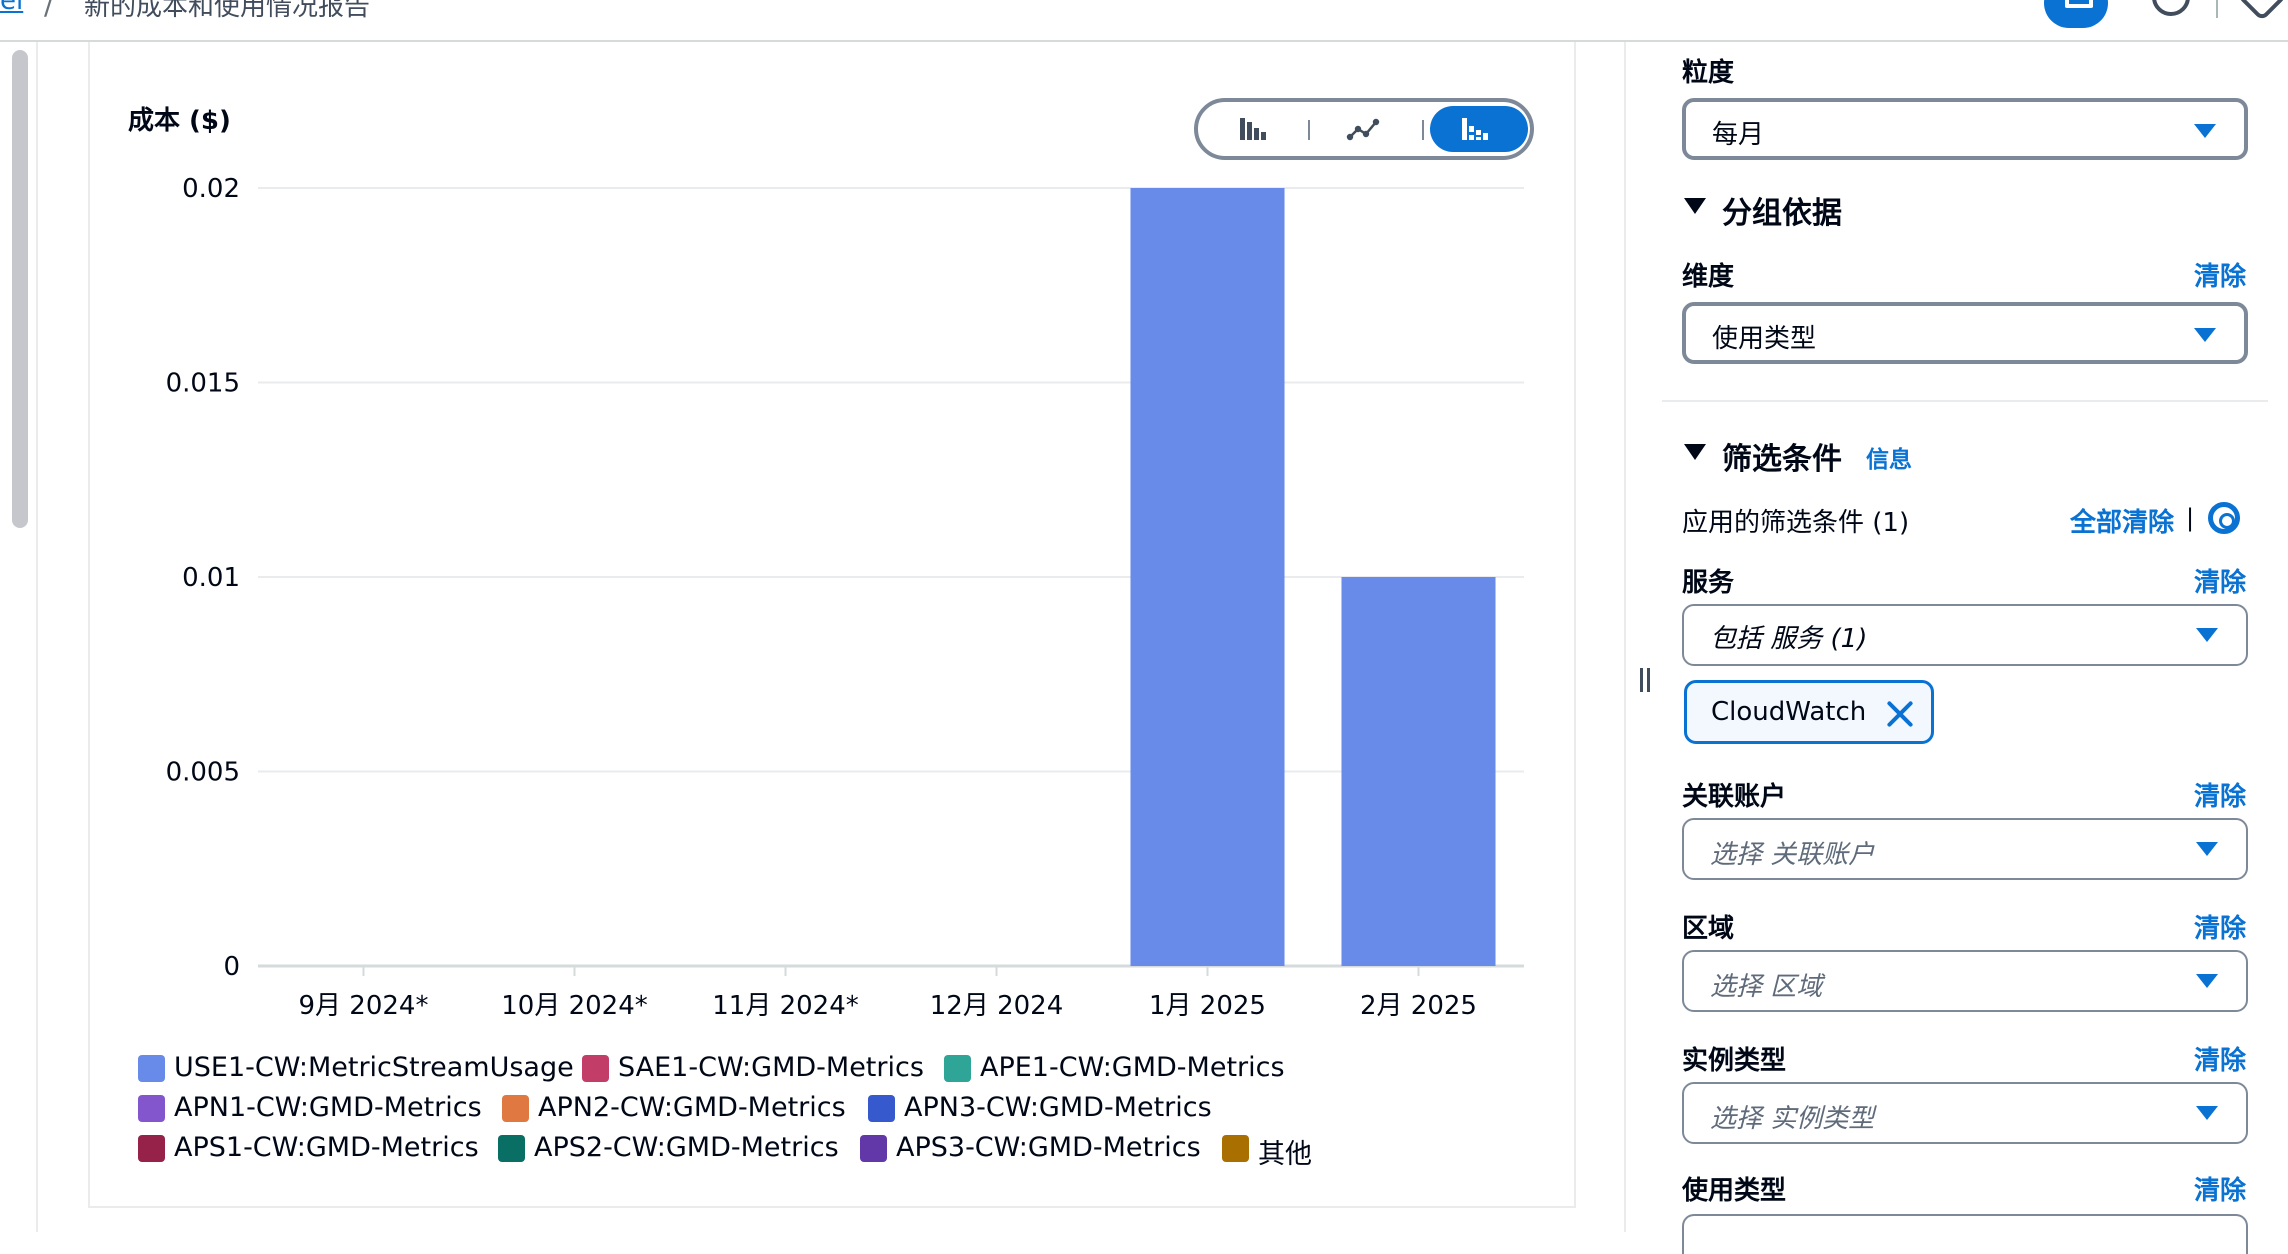  What do you see at coordinates (1285, 1154) in the screenshot?
I see `legend-label: 其他` at bounding box center [1285, 1154].